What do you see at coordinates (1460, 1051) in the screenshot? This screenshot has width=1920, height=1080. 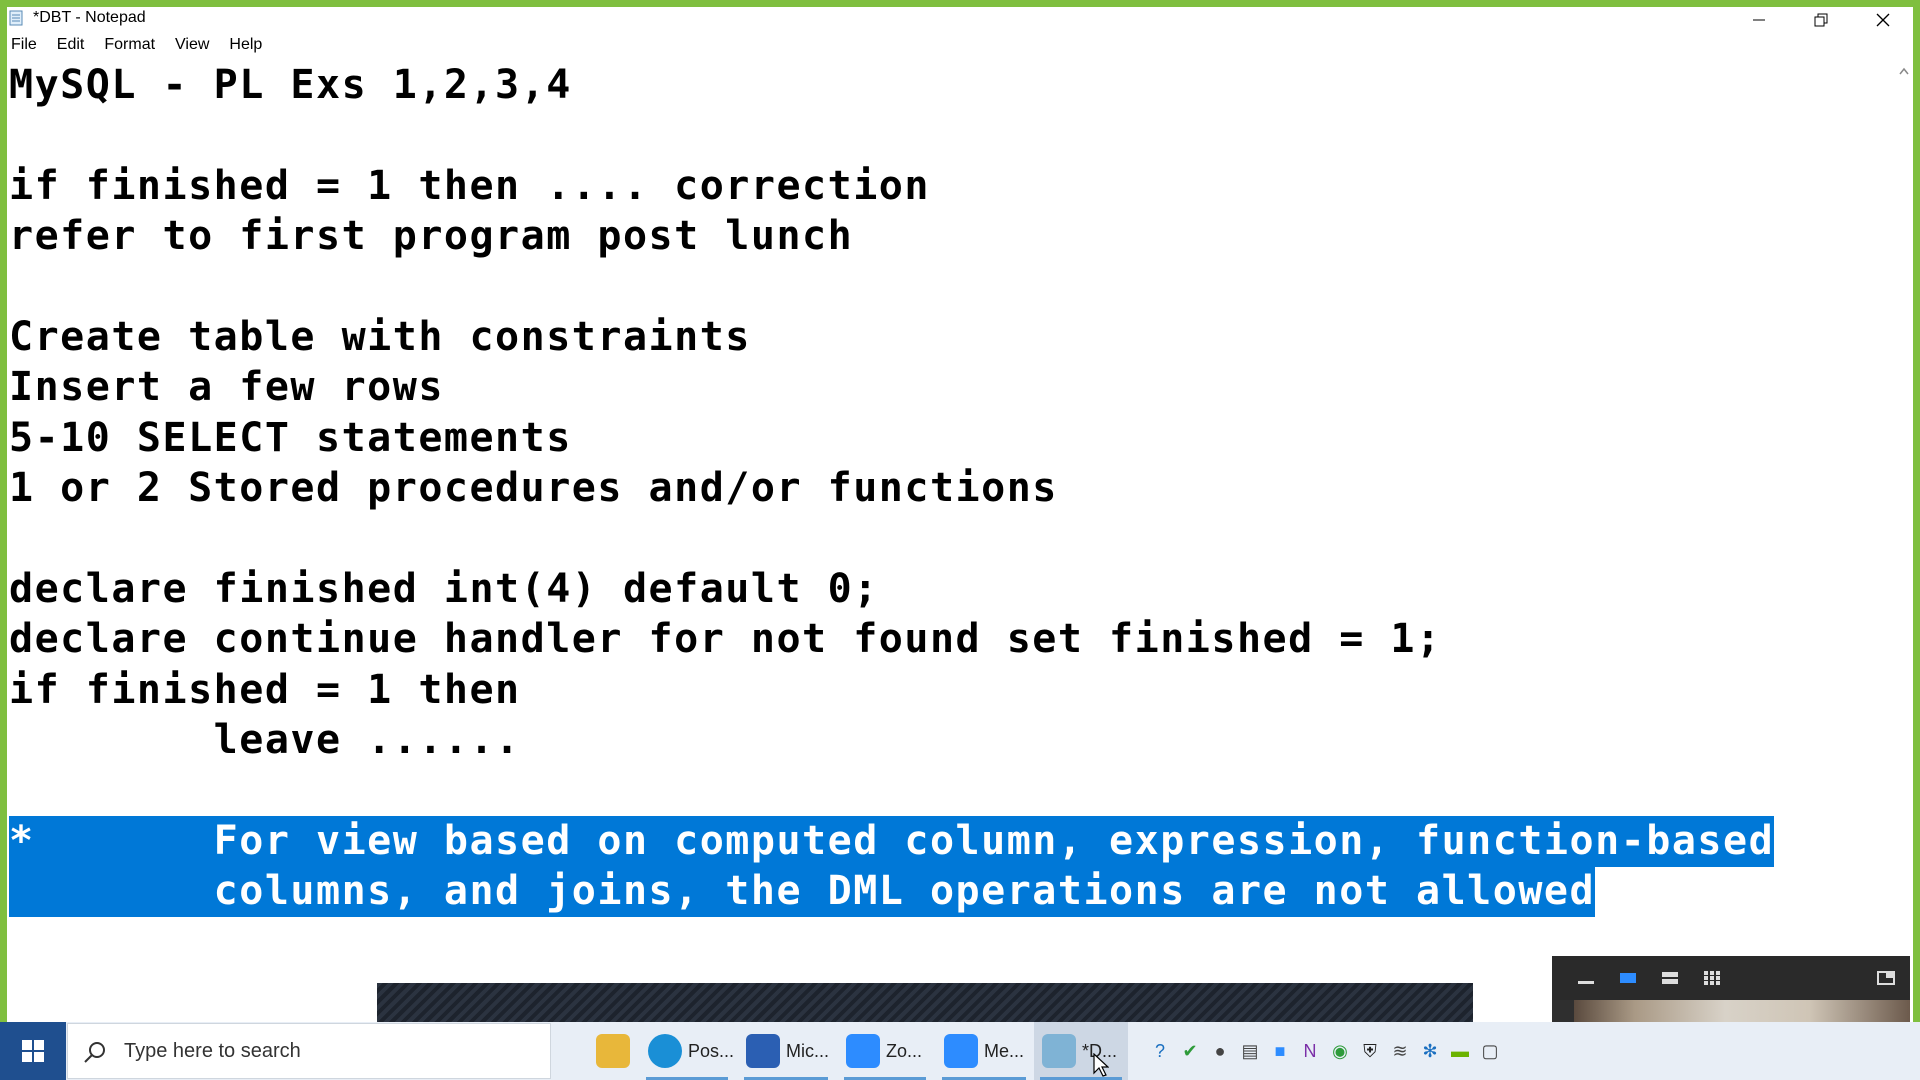 I see `nvidia-icon: ▬` at bounding box center [1460, 1051].